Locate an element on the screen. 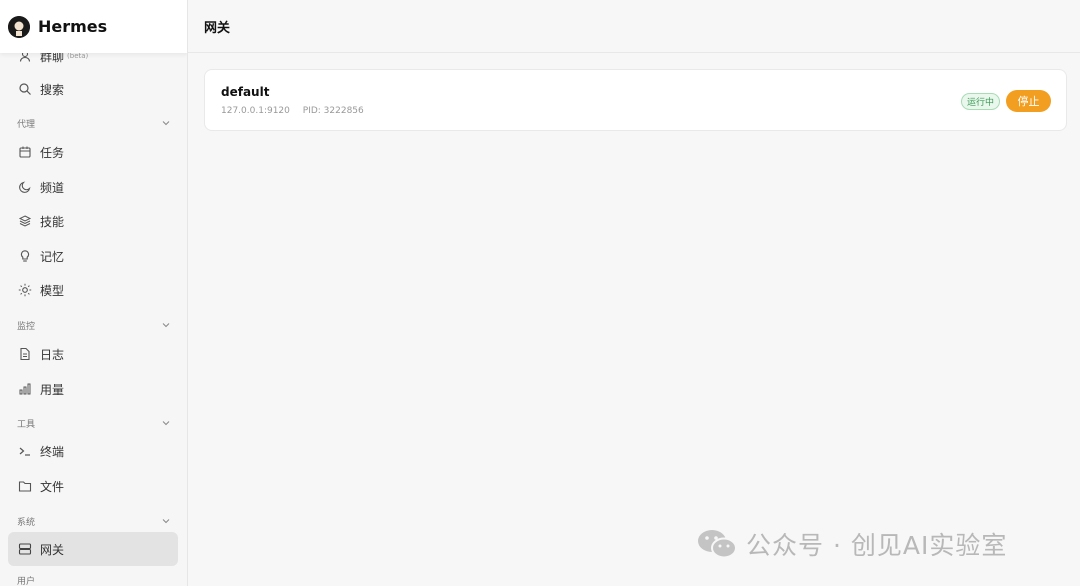  gateway-name: default is located at coordinates (245, 92).